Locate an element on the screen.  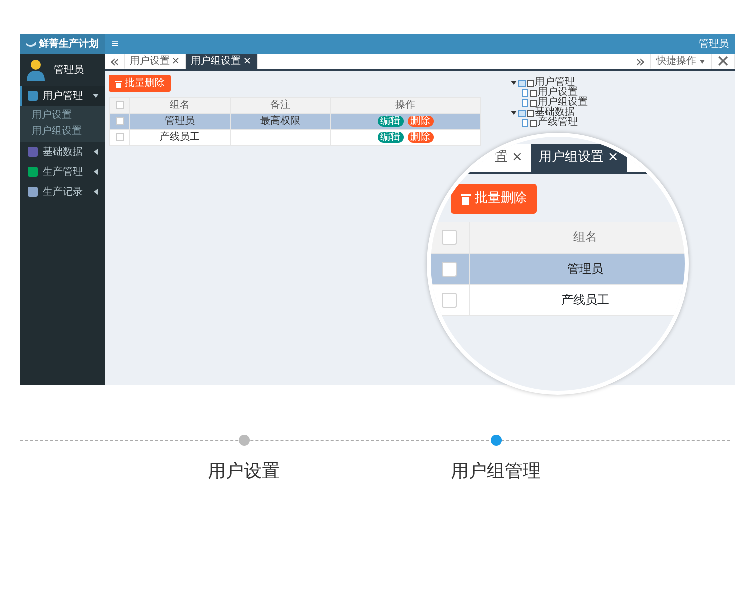
avatar-icon is located at coordinates (36, 70).